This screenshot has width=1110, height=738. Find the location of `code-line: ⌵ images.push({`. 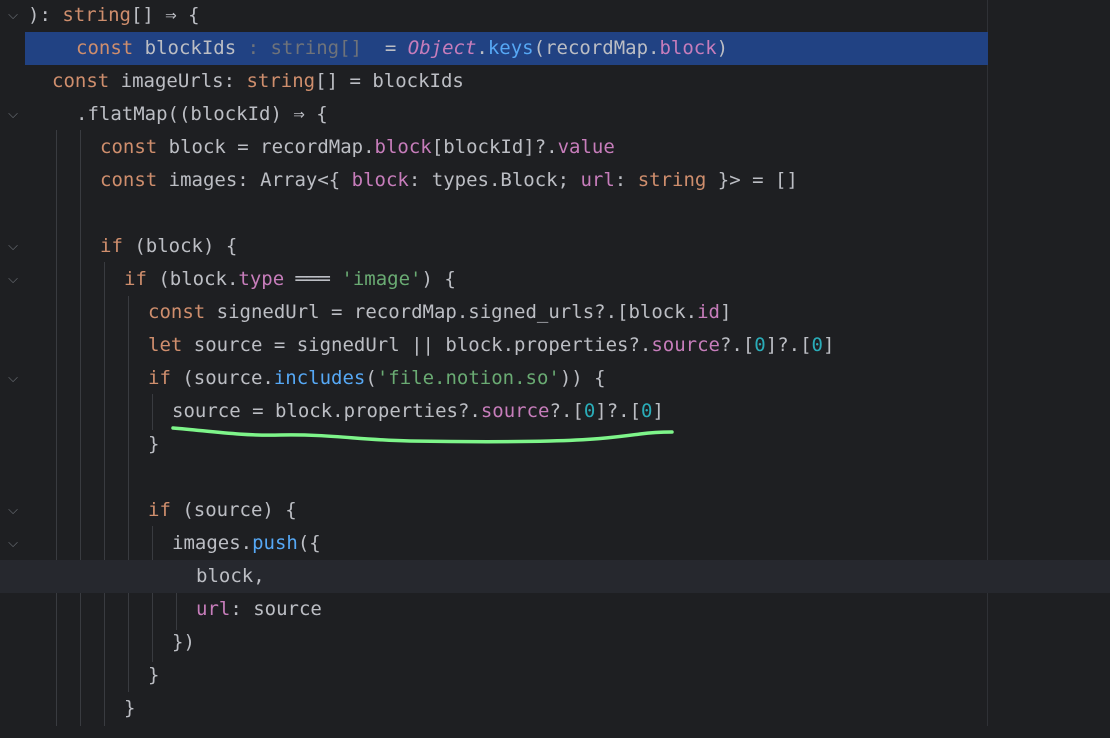

code-line: ⌵ images.push({ is located at coordinates (555, 543).